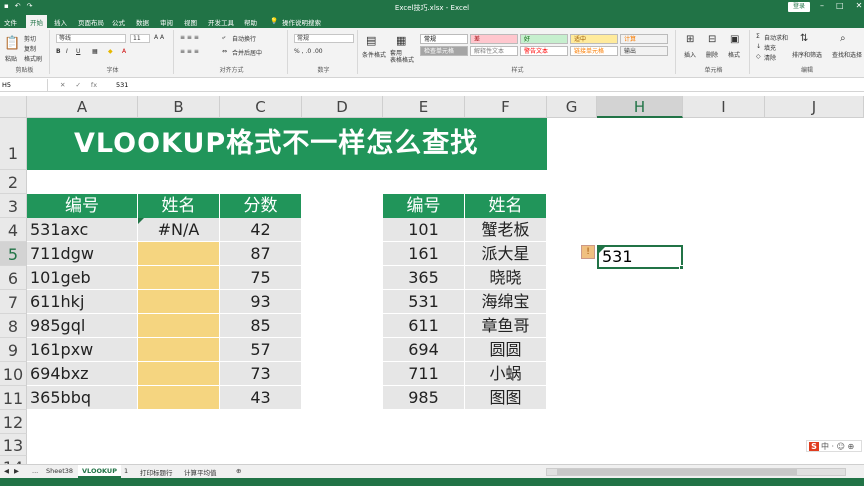 This screenshot has width=864, height=486. Describe the element at coordinates (506, 278) in the screenshot. I see `right-table-cell: 晓晓` at that location.